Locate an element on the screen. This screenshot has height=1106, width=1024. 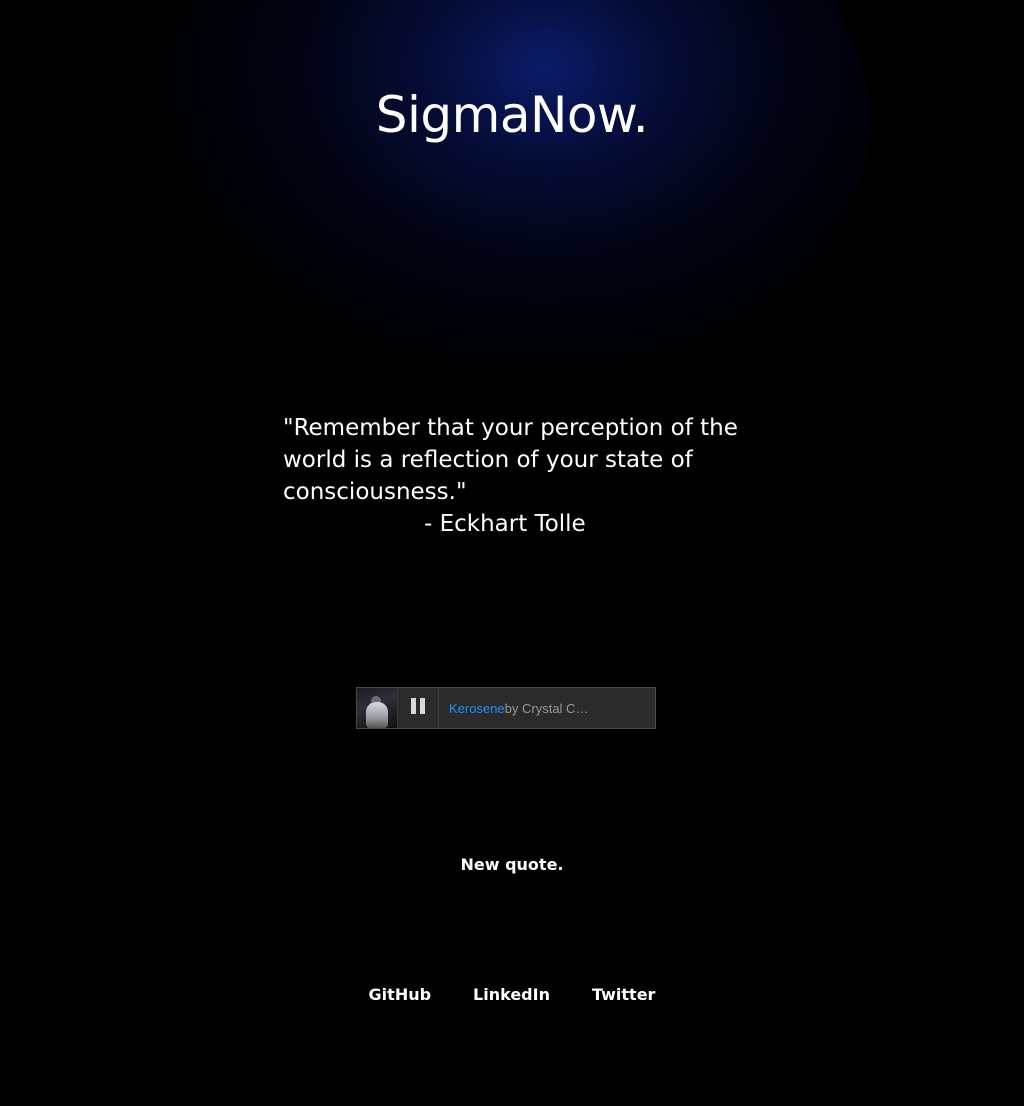
site-title: SigmaNow. is located at coordinates (512, 115).